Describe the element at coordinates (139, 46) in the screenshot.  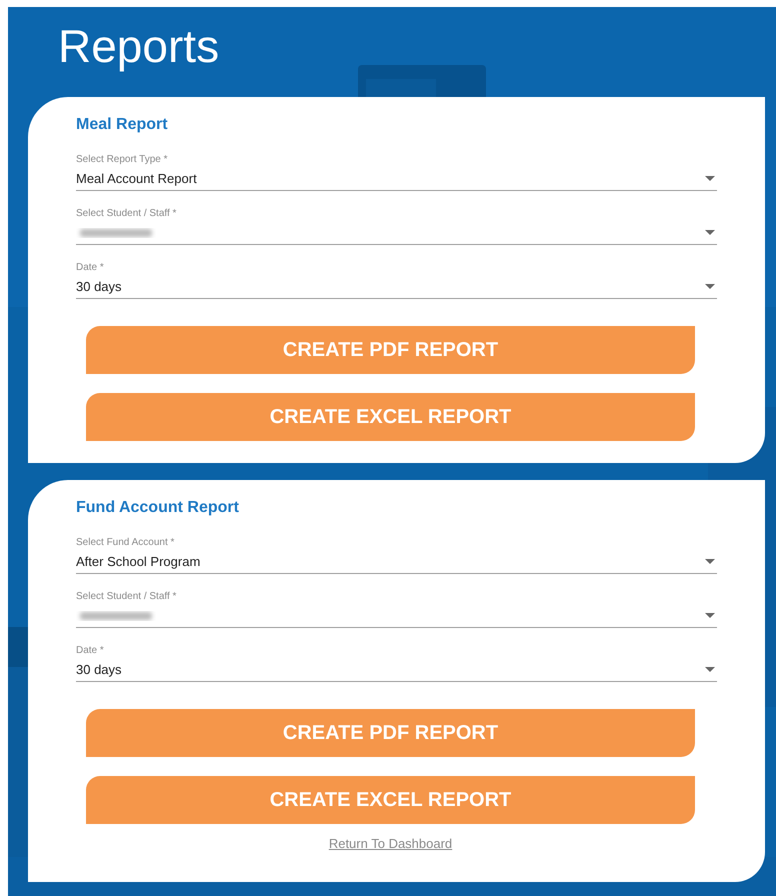
I see `page-title: Reports` at that location.